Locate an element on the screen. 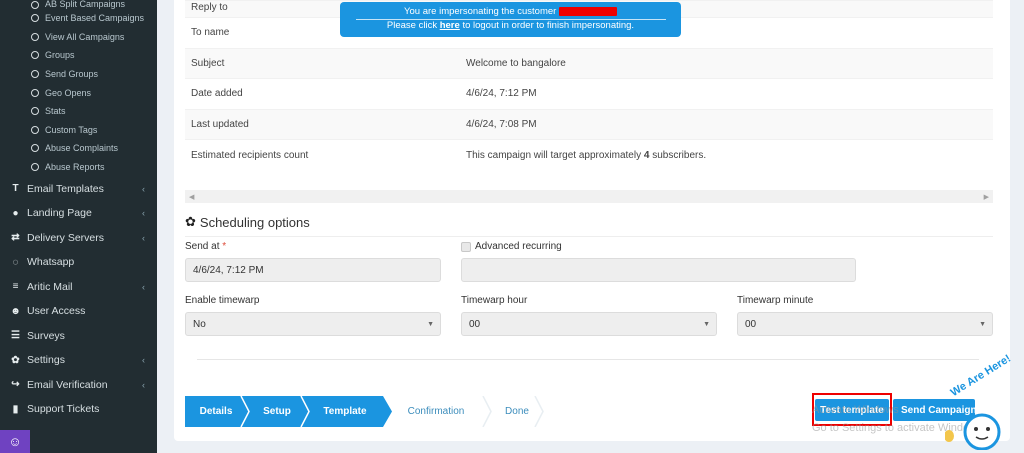  table-row: Subject Welcome to bangalore is located at coordinates (589, 63).